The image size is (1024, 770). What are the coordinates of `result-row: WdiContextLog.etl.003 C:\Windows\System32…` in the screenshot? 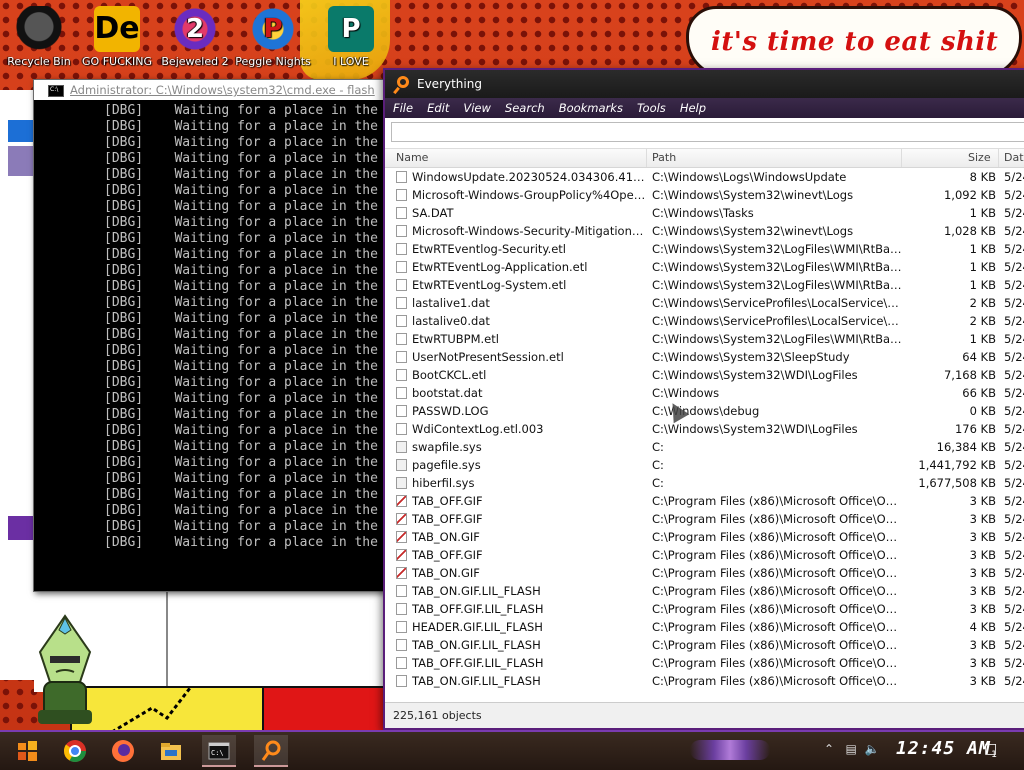 It's located at (704, 429).